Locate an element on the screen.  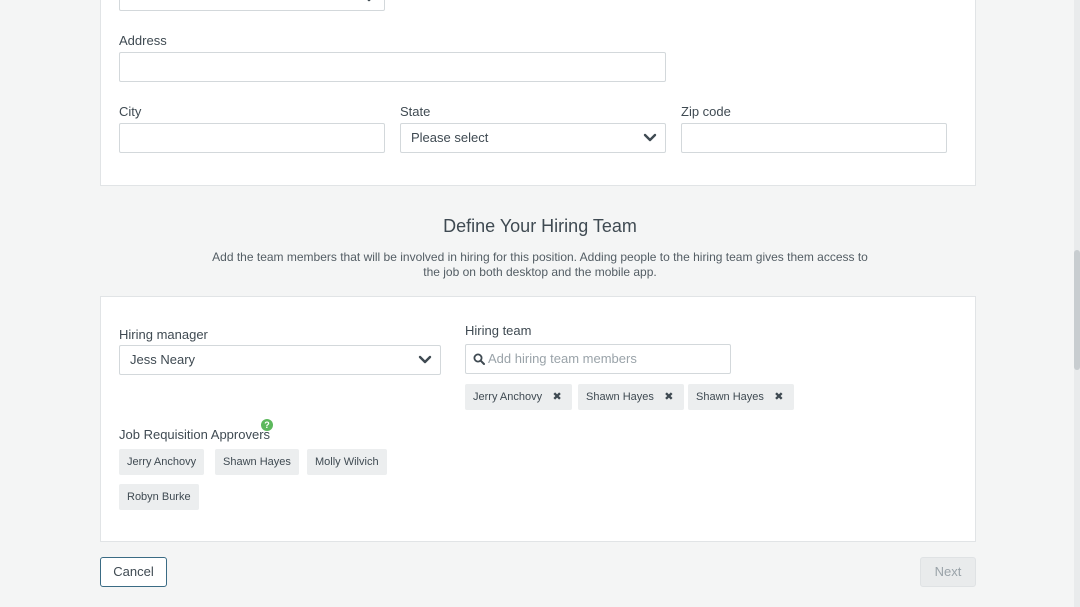
approver-chip: Shawn Hayes is located at coordinates (257, 462).